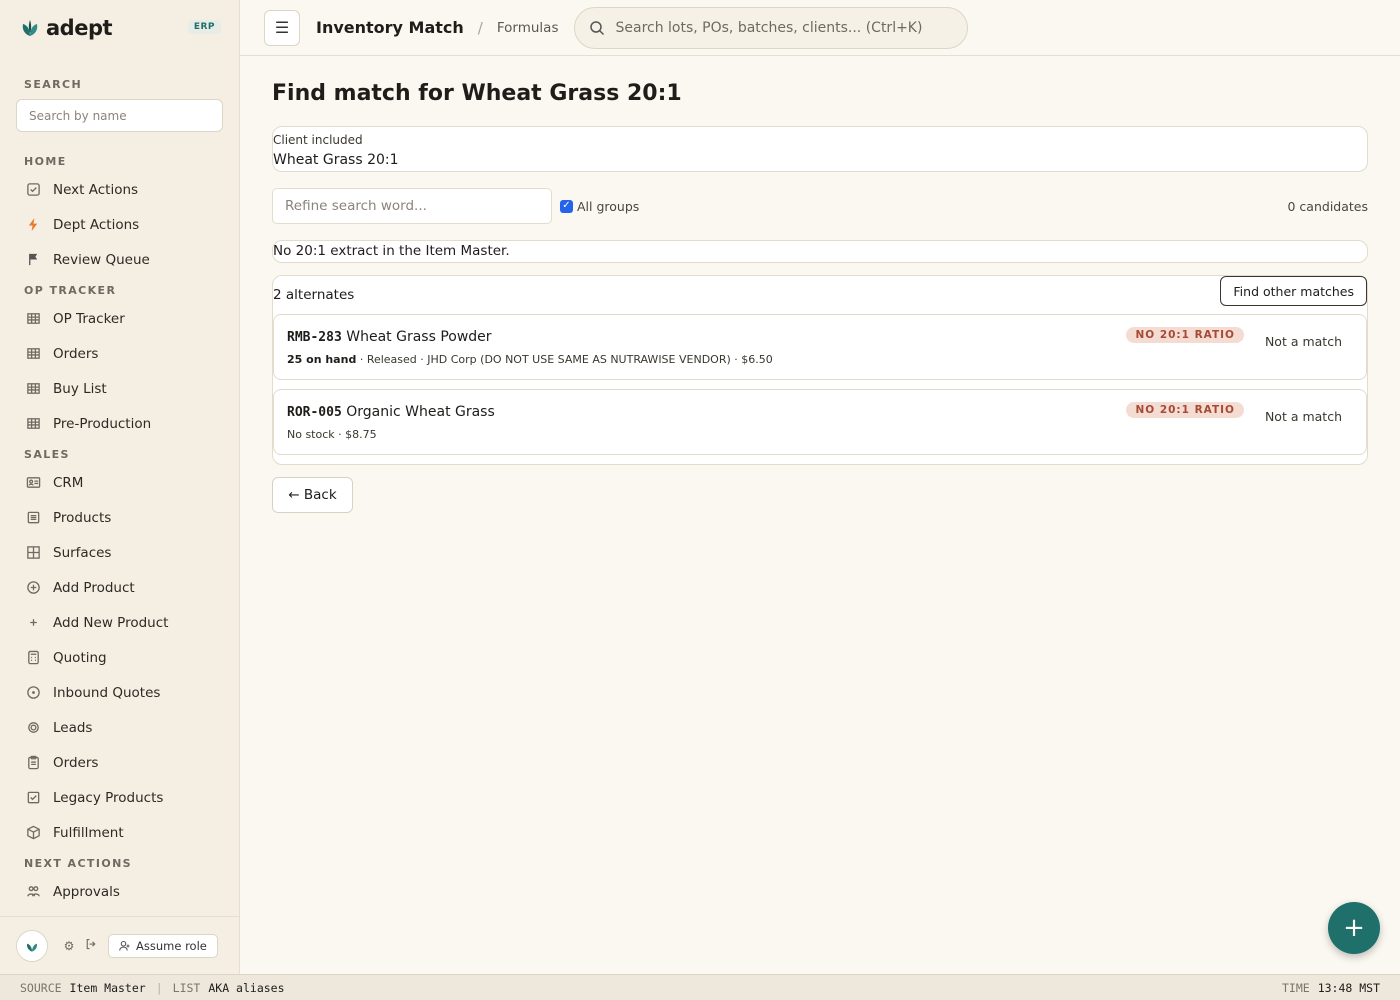 This screenshot has width=1400, height=1000. Describe the element at coordinates (73, 727) in the screenshot. I see `sidebar-item-label: Leads` at that location.